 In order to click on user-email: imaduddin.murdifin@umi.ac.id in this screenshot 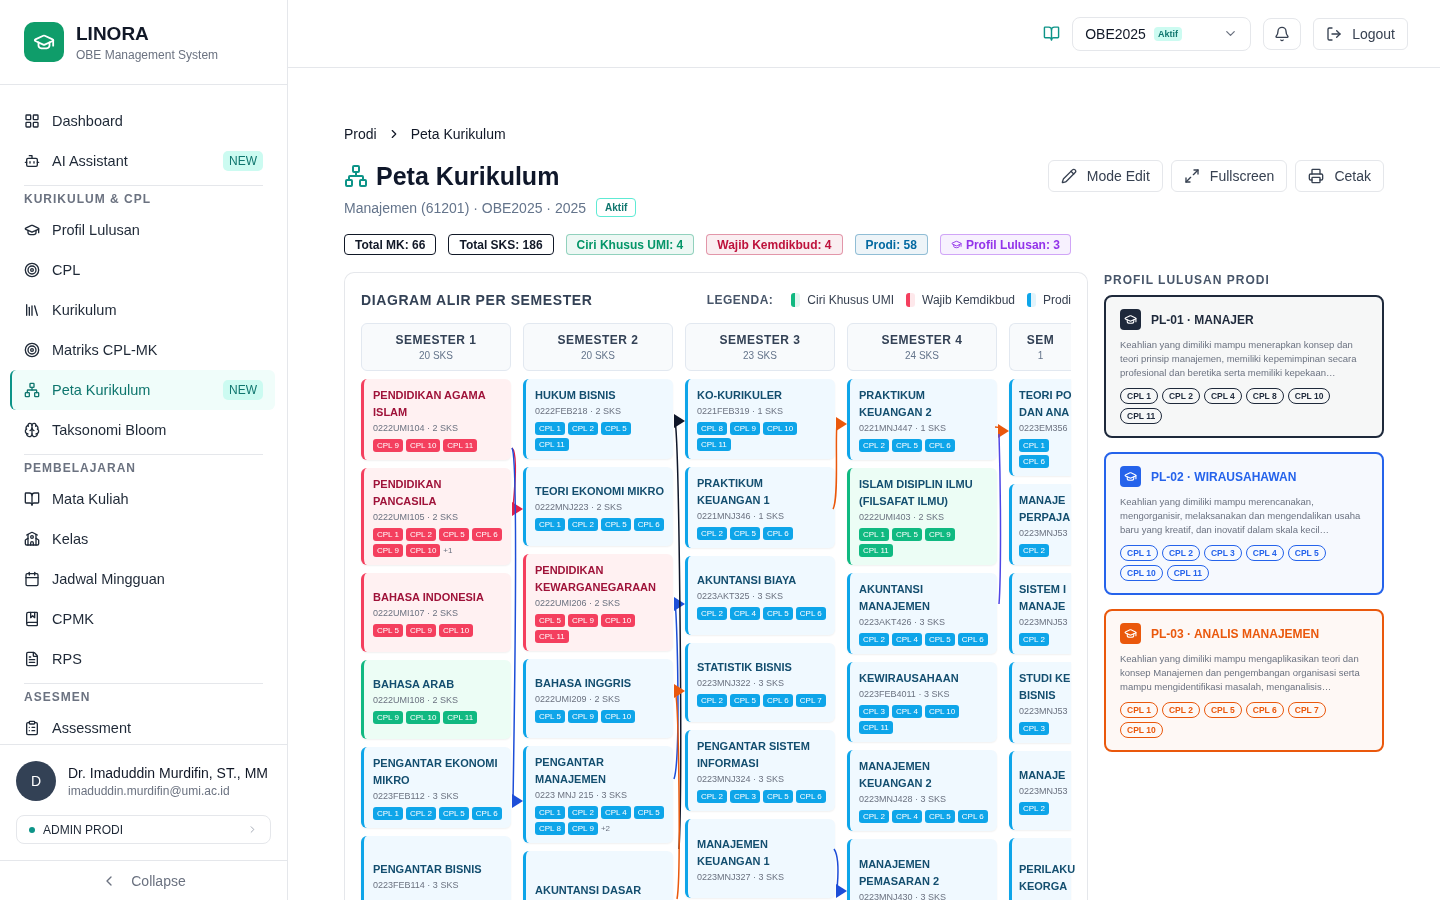, I will do `click(149, 790)`.